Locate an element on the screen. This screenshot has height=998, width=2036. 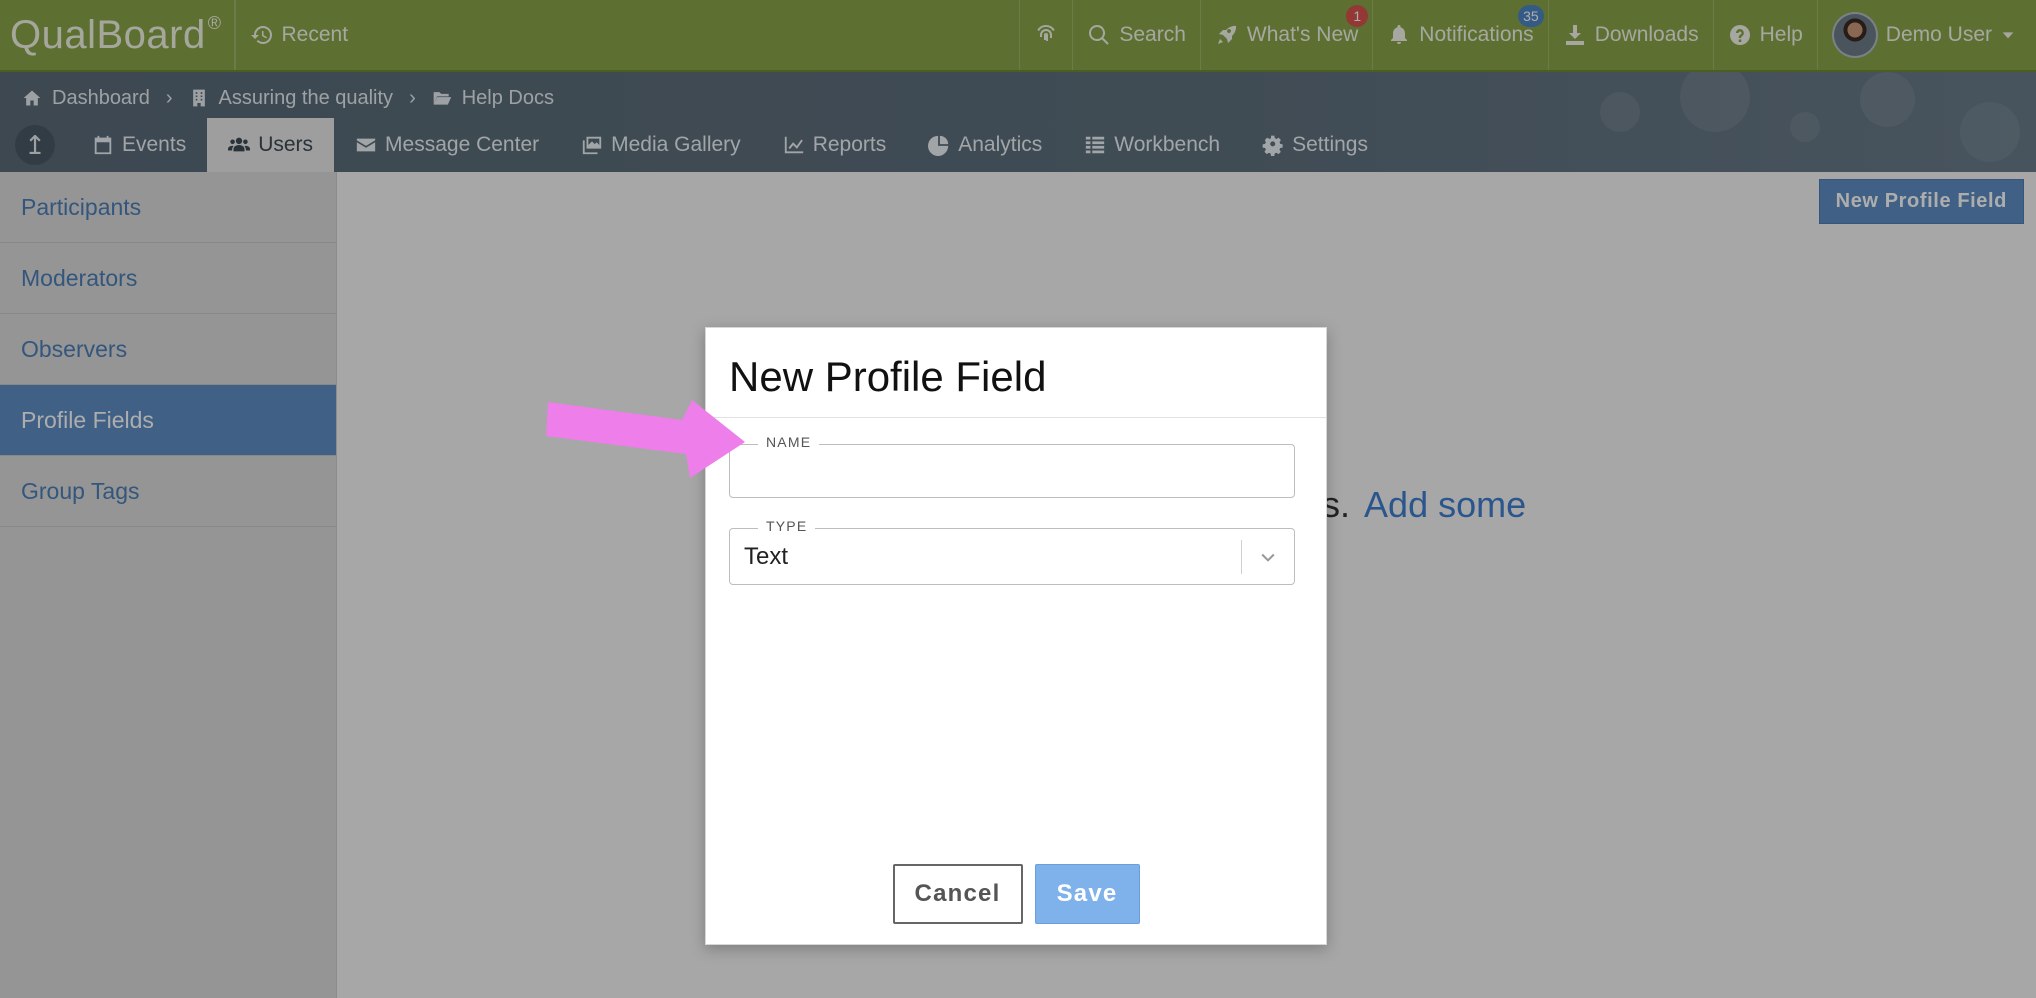
name-field: NAME is located at coordinates (1012, 466).